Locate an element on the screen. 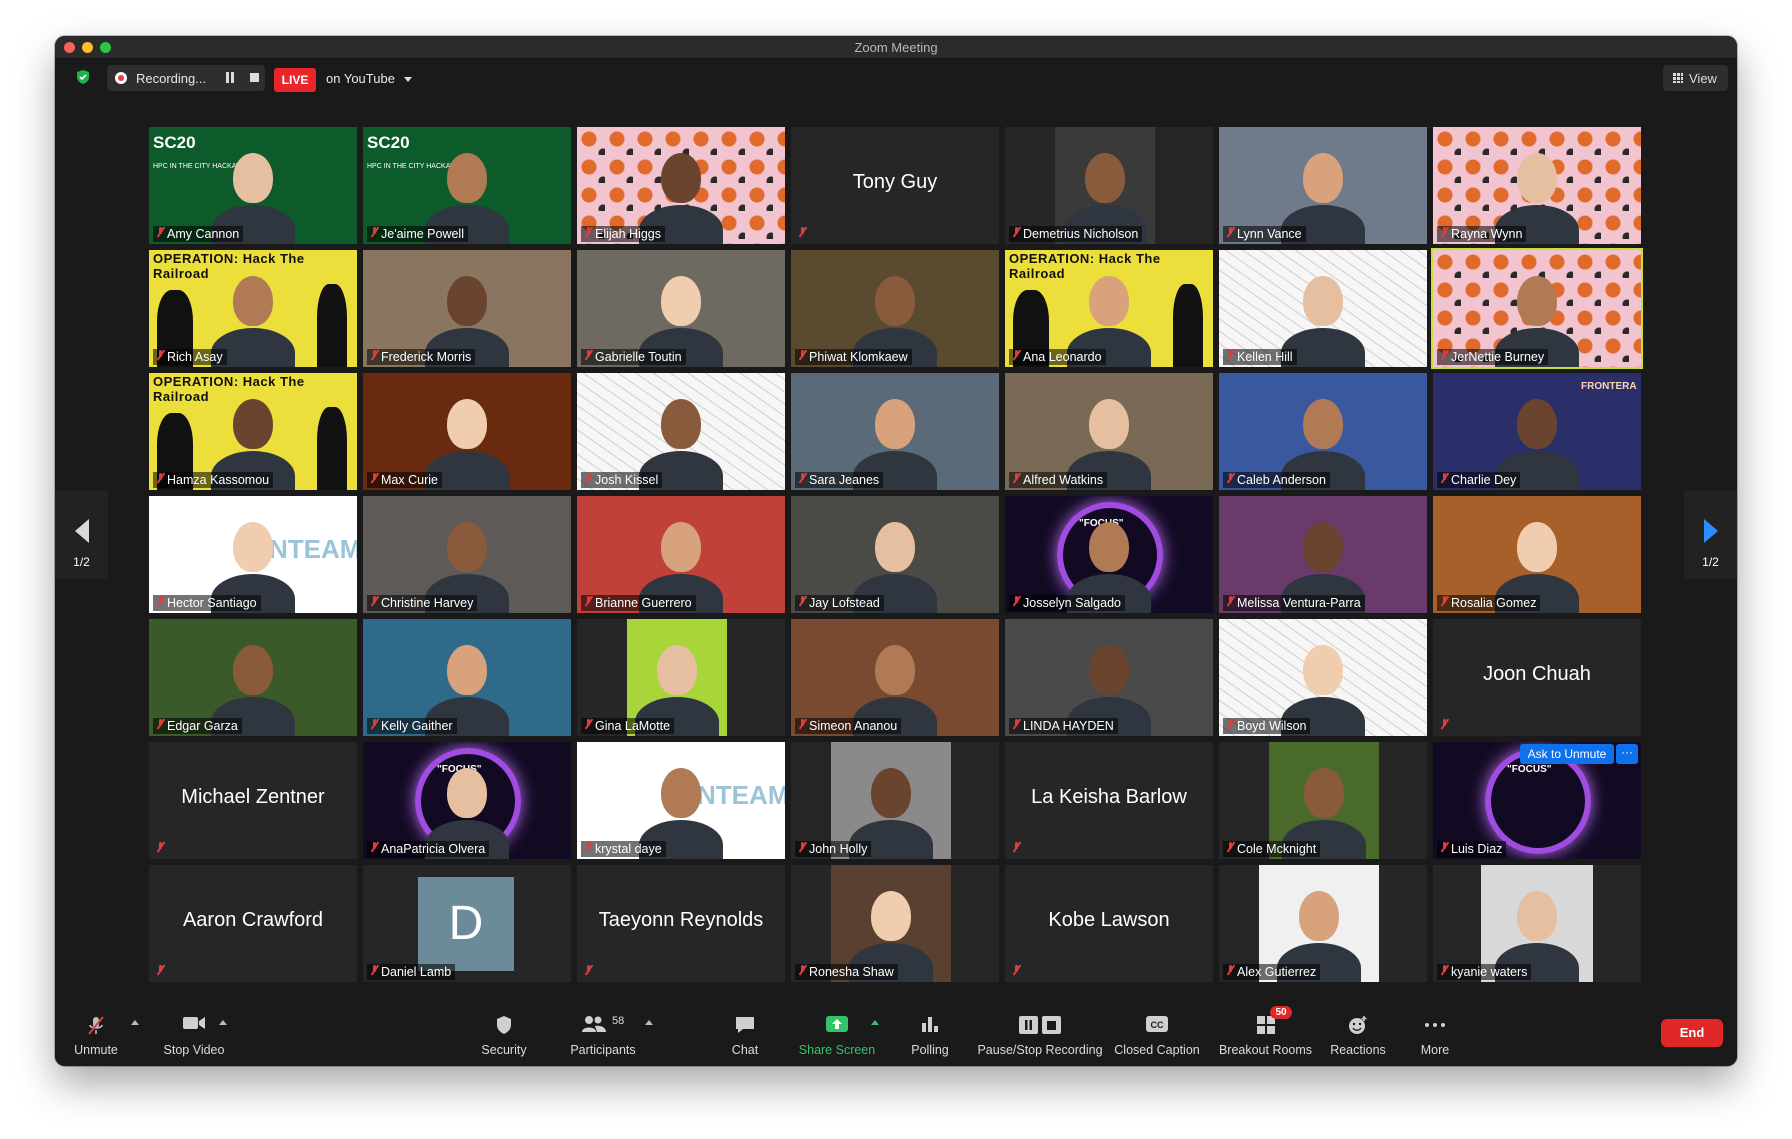 The width and height of the screenshot is (1792, 1139). participant-video-tile: FRONTERA Charlie Dey is located at coordinates (1537, 431).